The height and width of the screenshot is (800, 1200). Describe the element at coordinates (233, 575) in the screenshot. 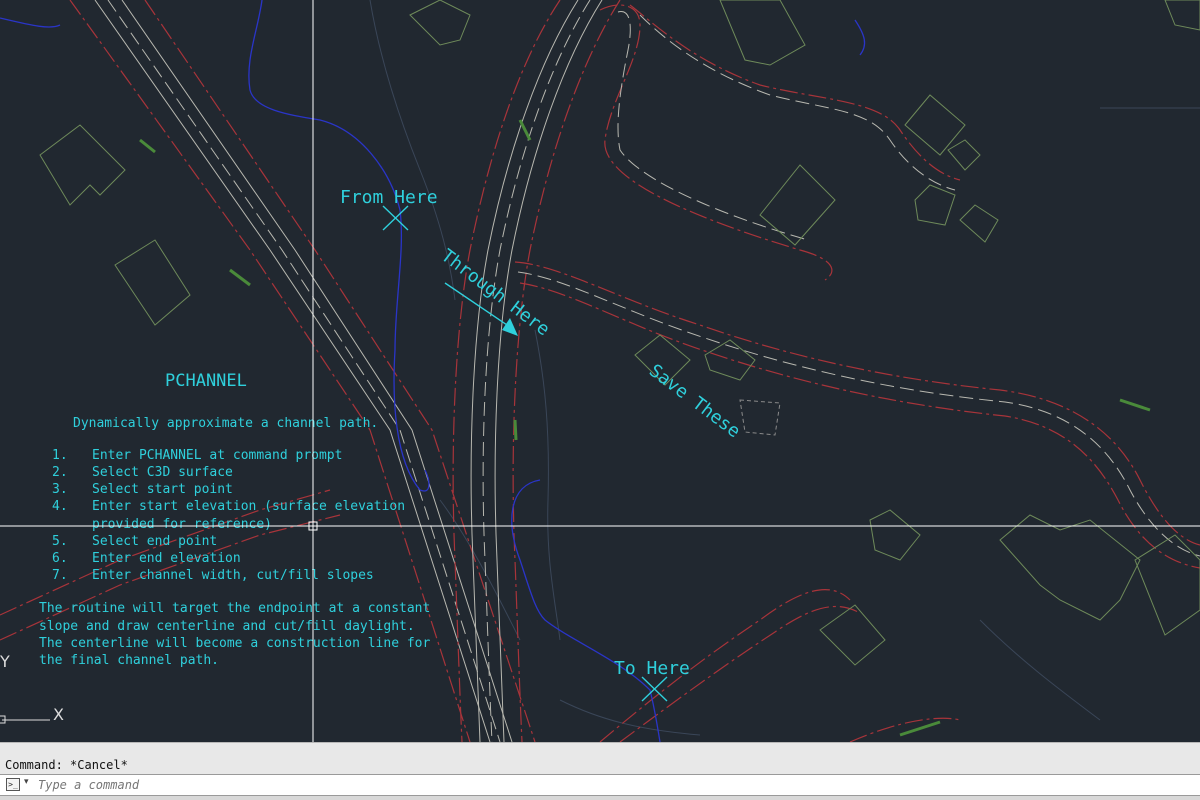

I see `instruction-step-text: Enter channel width, cut/fill slopes` at that location.